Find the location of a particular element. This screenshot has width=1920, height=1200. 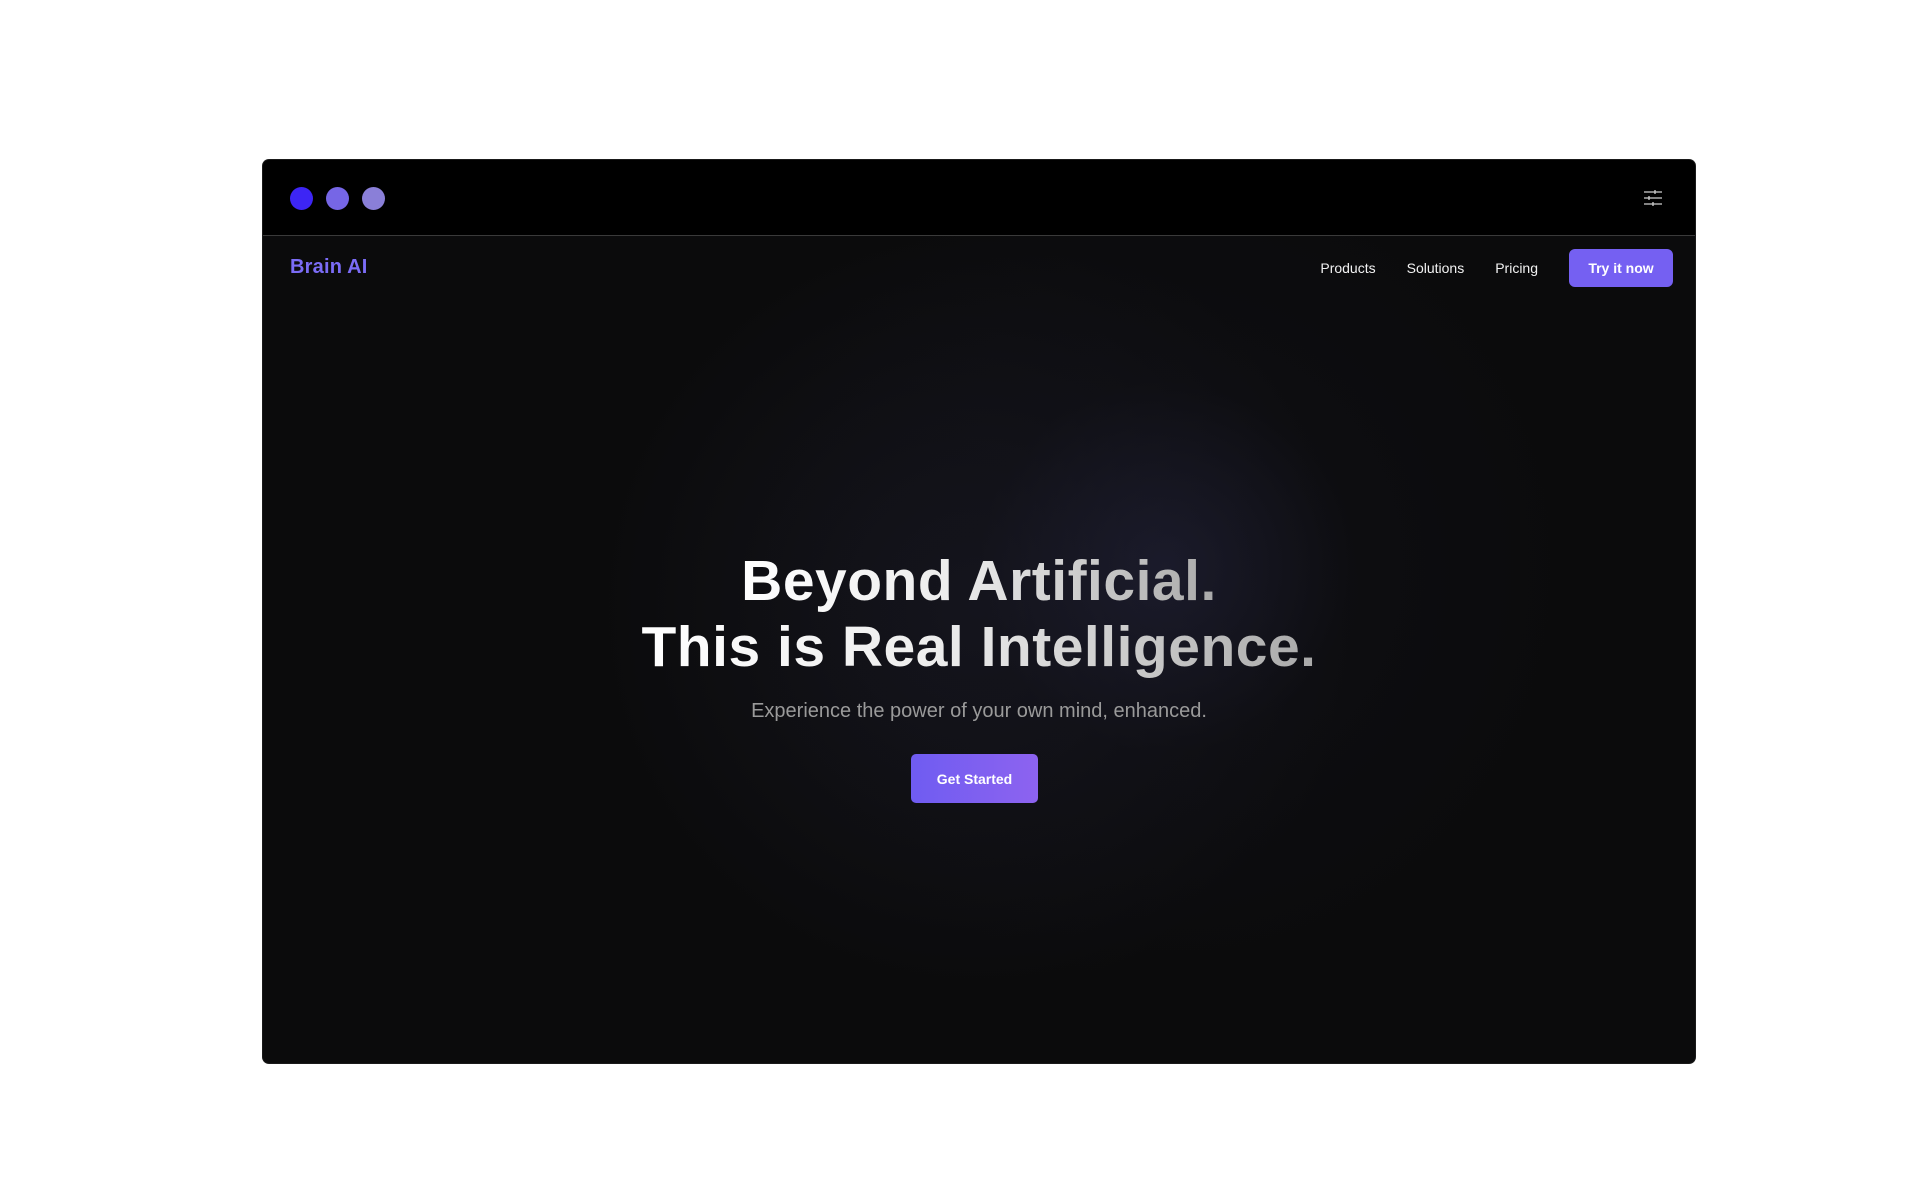

hero-headline-line-2: This is Real Intelligence. is located at coordinates (979, 647).